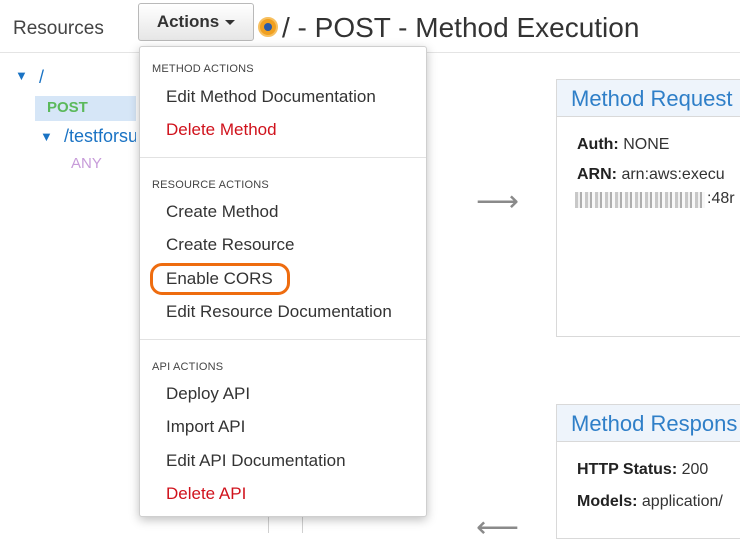  I want to click on models-key: Models:, so click(607, 501).